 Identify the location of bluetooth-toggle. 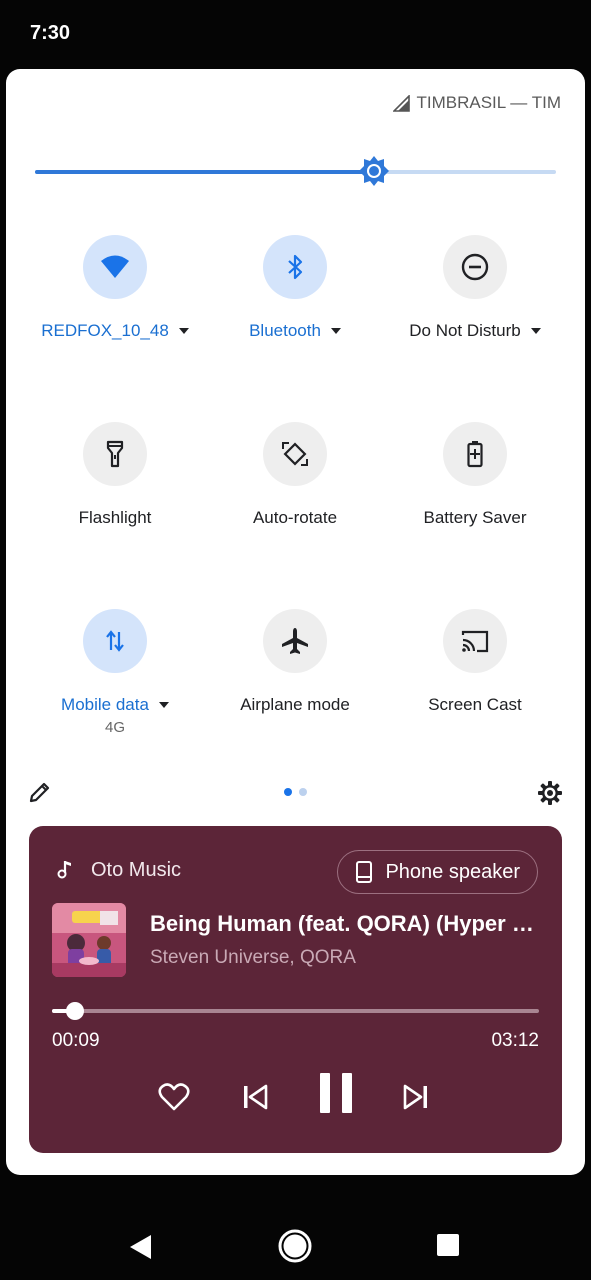
(295, 267).